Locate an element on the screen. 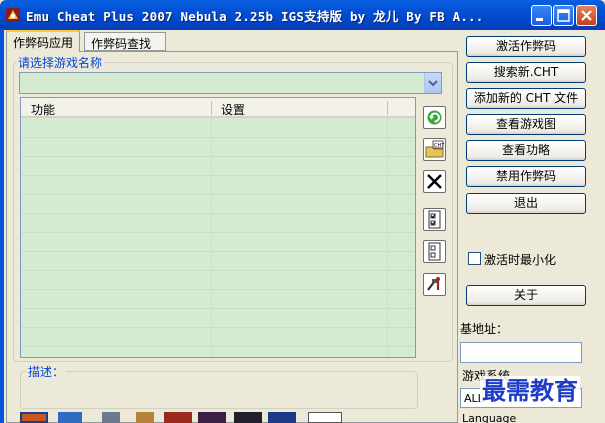  activate-cheat-button: 激活作弊码 is located at coordinates (526, 46).